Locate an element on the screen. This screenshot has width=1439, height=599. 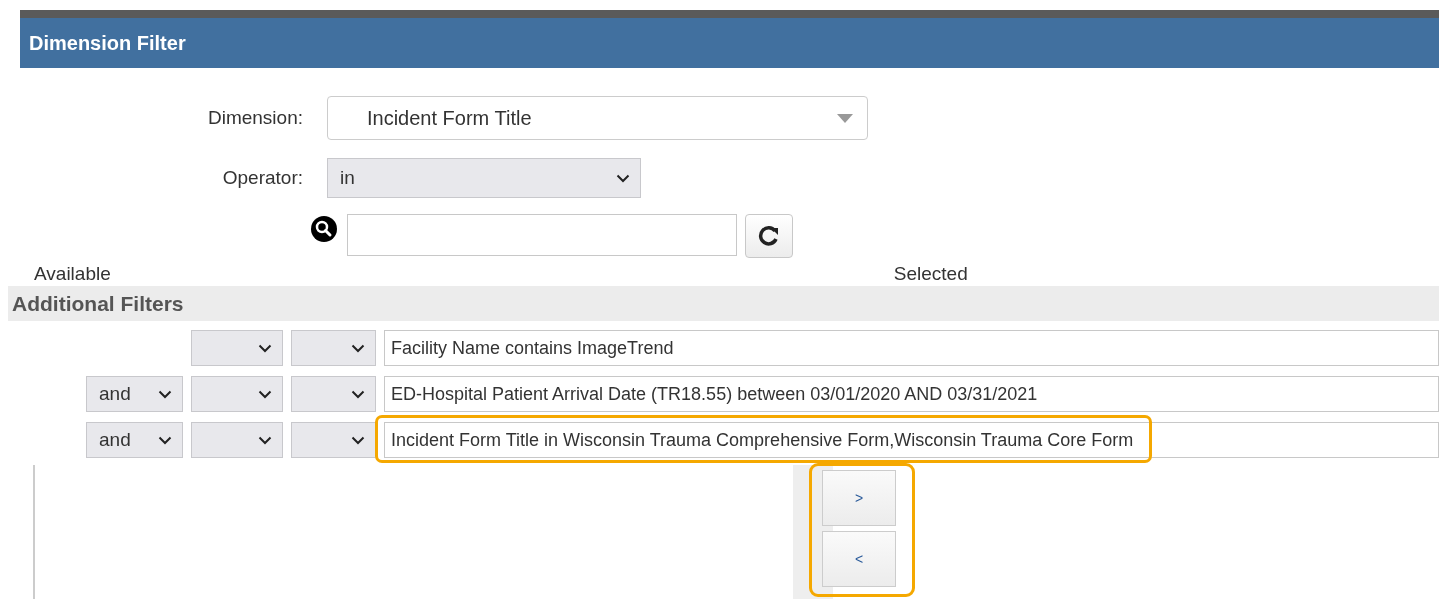
dropdown-arrow-icon is located at coordinates (845, 118).